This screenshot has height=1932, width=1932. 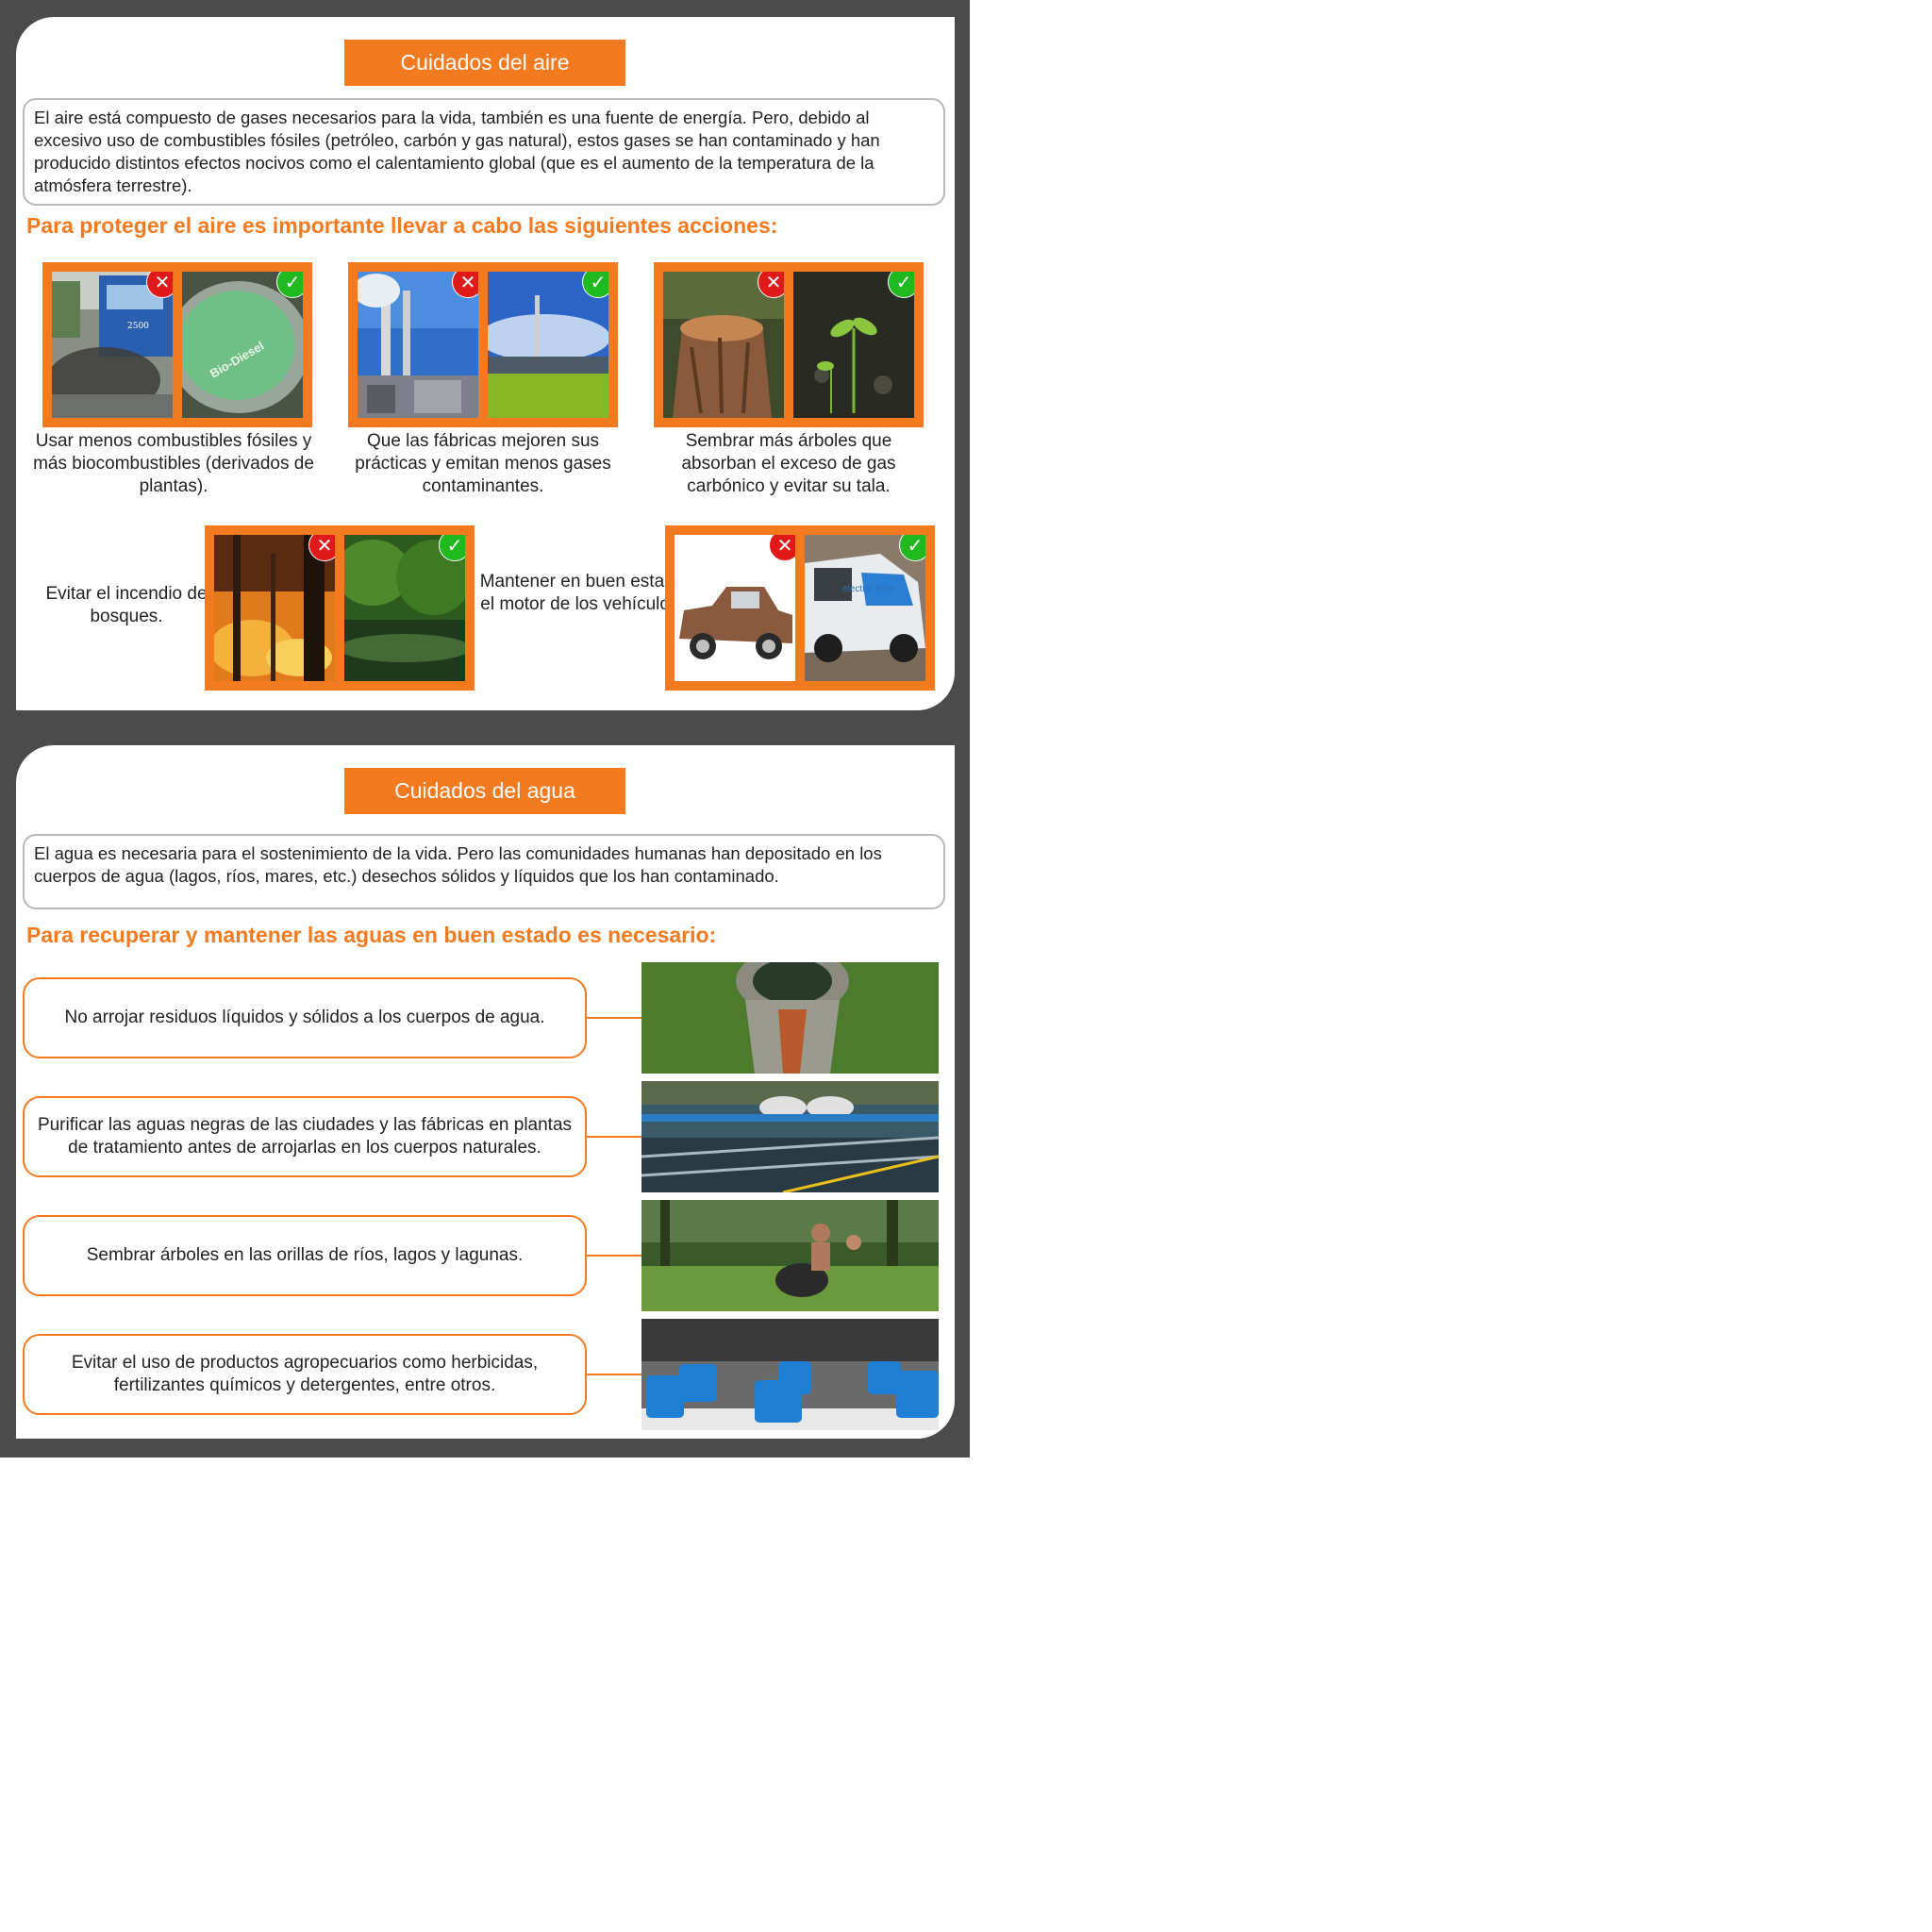 I want to click on tree-stump-photo: ✕, so click(x=724, y=345).